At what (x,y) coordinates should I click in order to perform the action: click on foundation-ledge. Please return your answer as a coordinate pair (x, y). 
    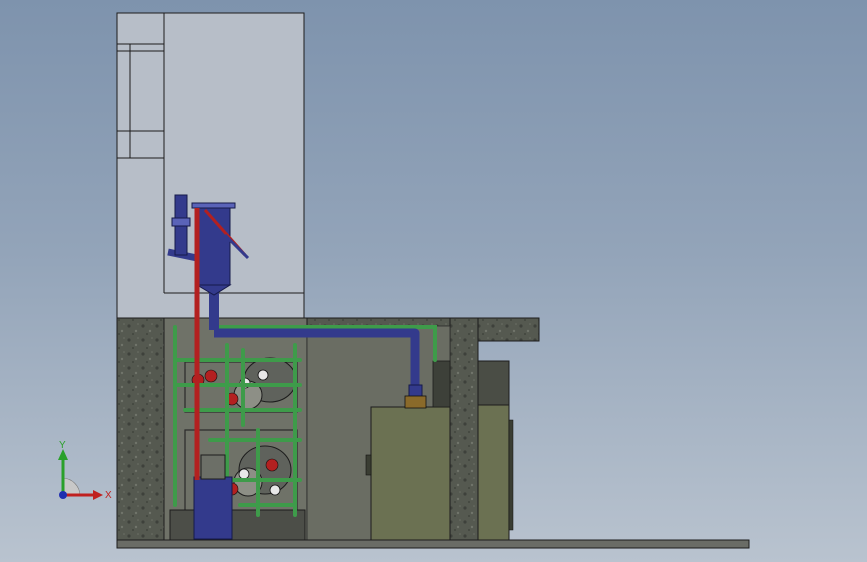
    Looking at the image, I should click on (508, 329).